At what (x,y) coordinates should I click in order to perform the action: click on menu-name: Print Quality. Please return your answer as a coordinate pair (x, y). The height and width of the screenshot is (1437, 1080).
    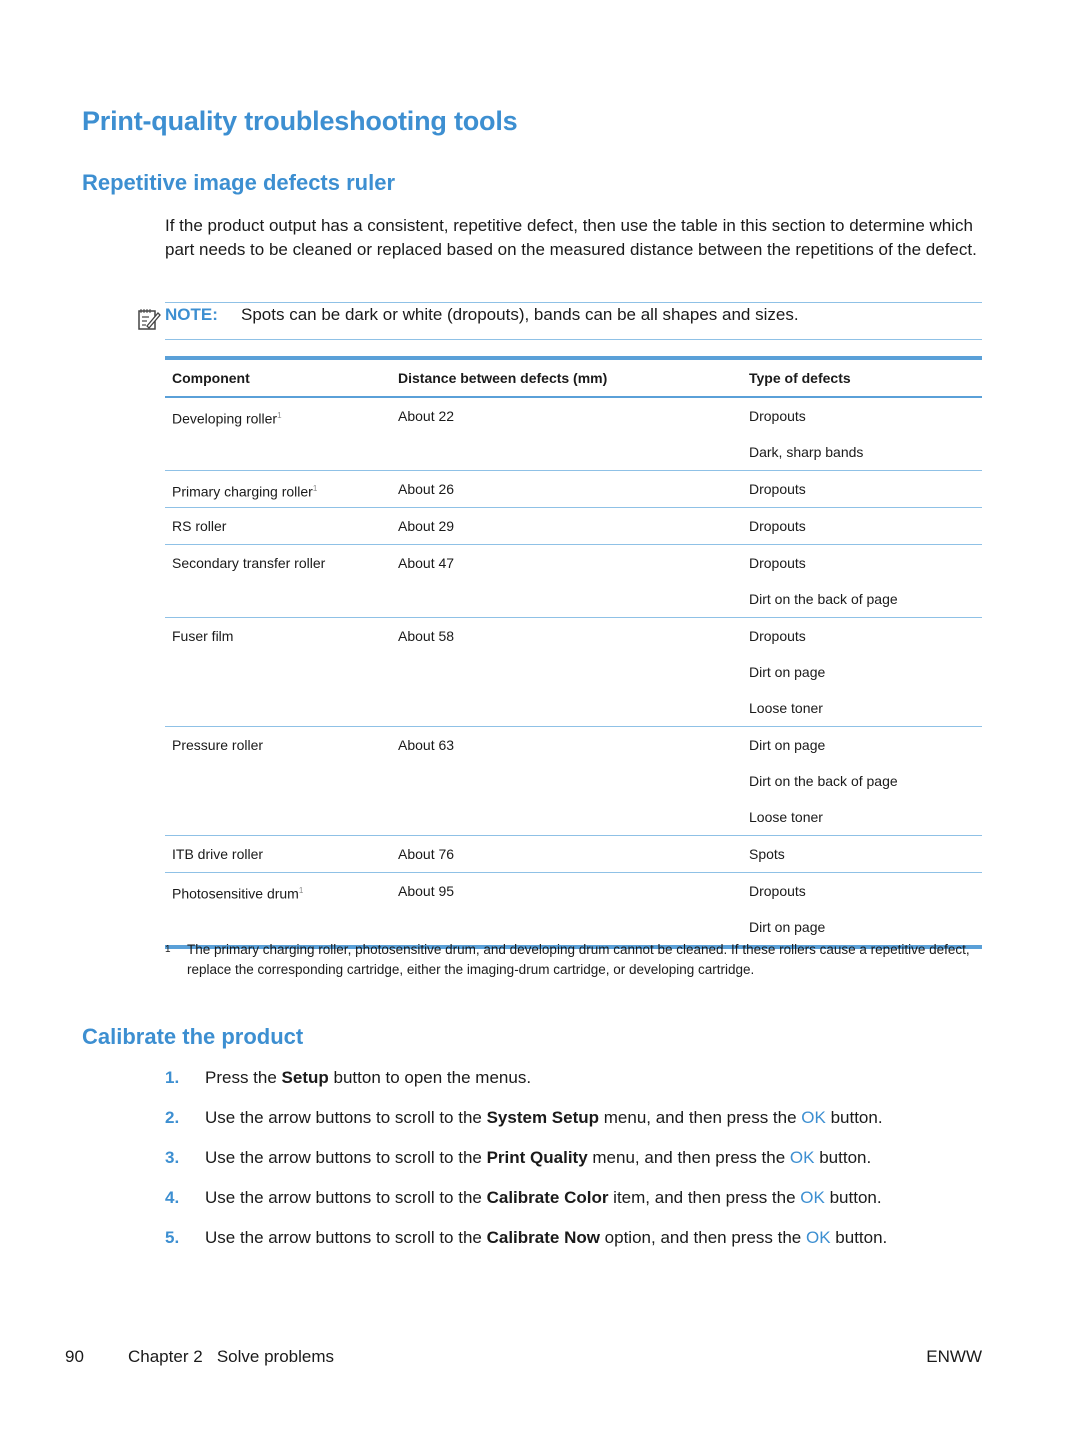
    Looking at the image, I should click on (537, 1157).